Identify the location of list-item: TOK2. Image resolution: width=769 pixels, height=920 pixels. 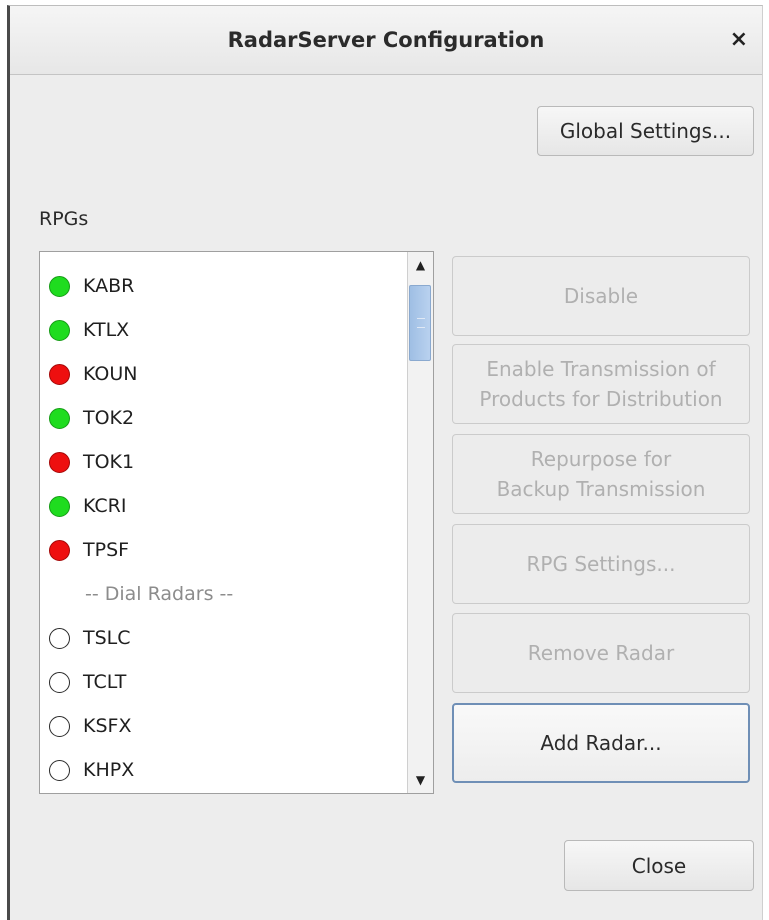
(87, 418).